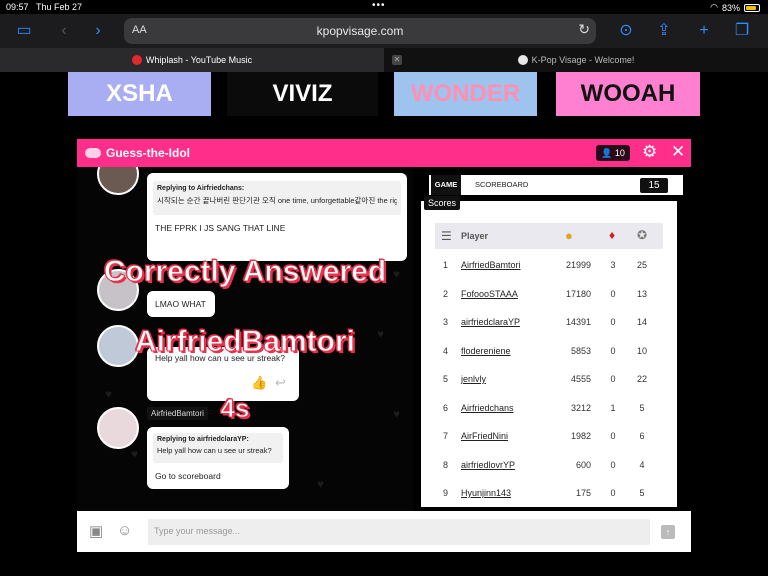 This screenshot has width=768, height=576. I want to click on youtube-music-icon, so click(136, 60).